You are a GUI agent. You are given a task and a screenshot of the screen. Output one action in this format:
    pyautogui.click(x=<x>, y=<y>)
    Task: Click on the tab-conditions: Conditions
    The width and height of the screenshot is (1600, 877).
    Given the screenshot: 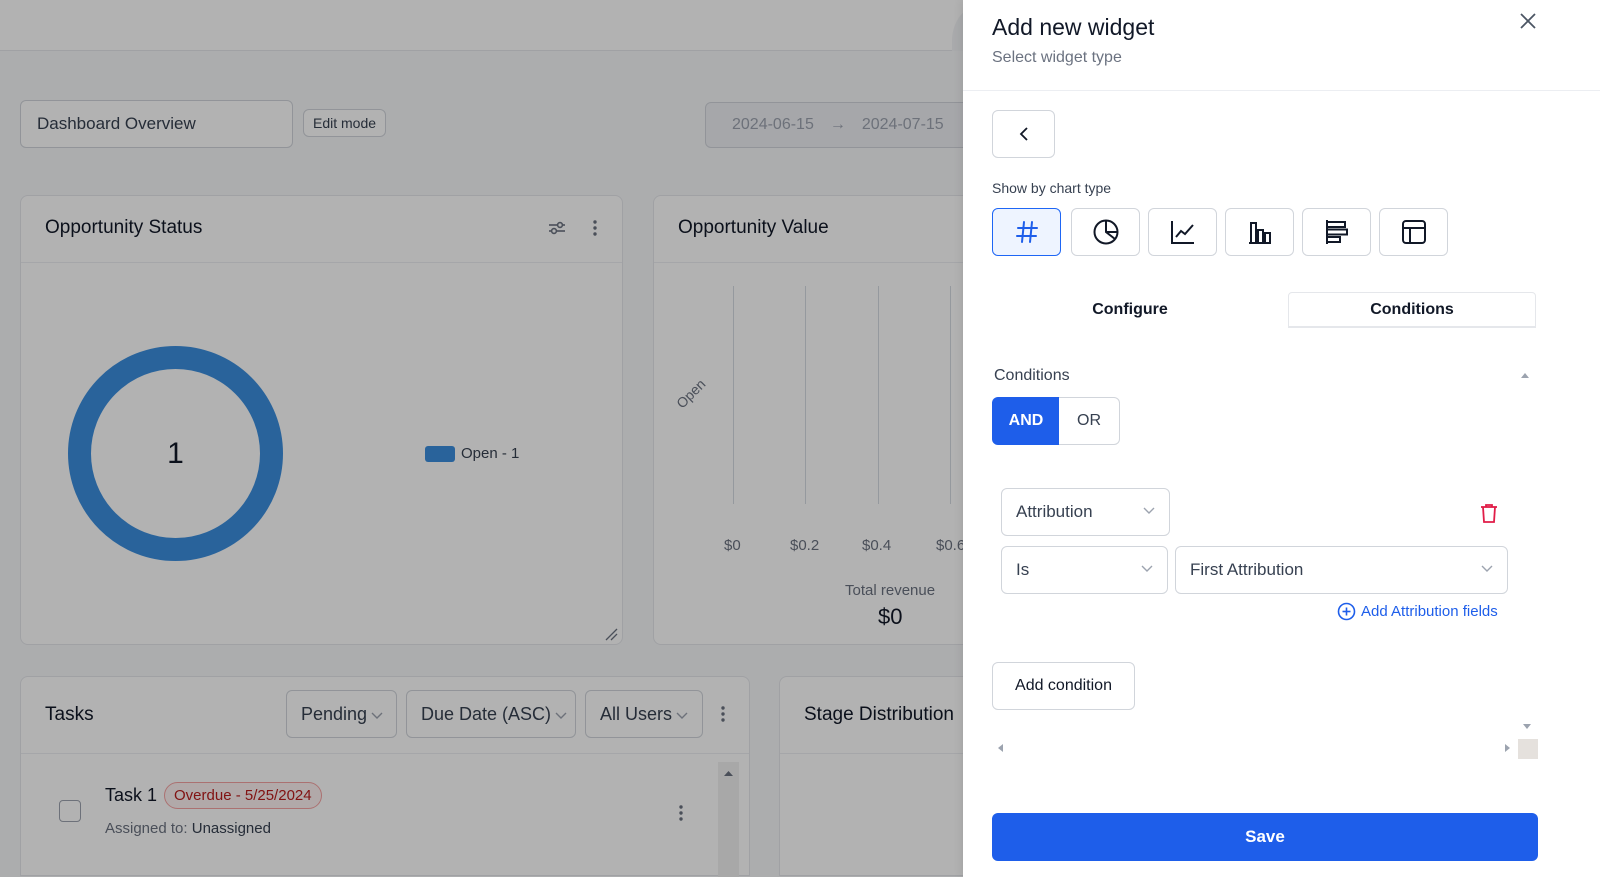 What is the action you would take?
    pyautogui.click(x=1412, y=310)
    